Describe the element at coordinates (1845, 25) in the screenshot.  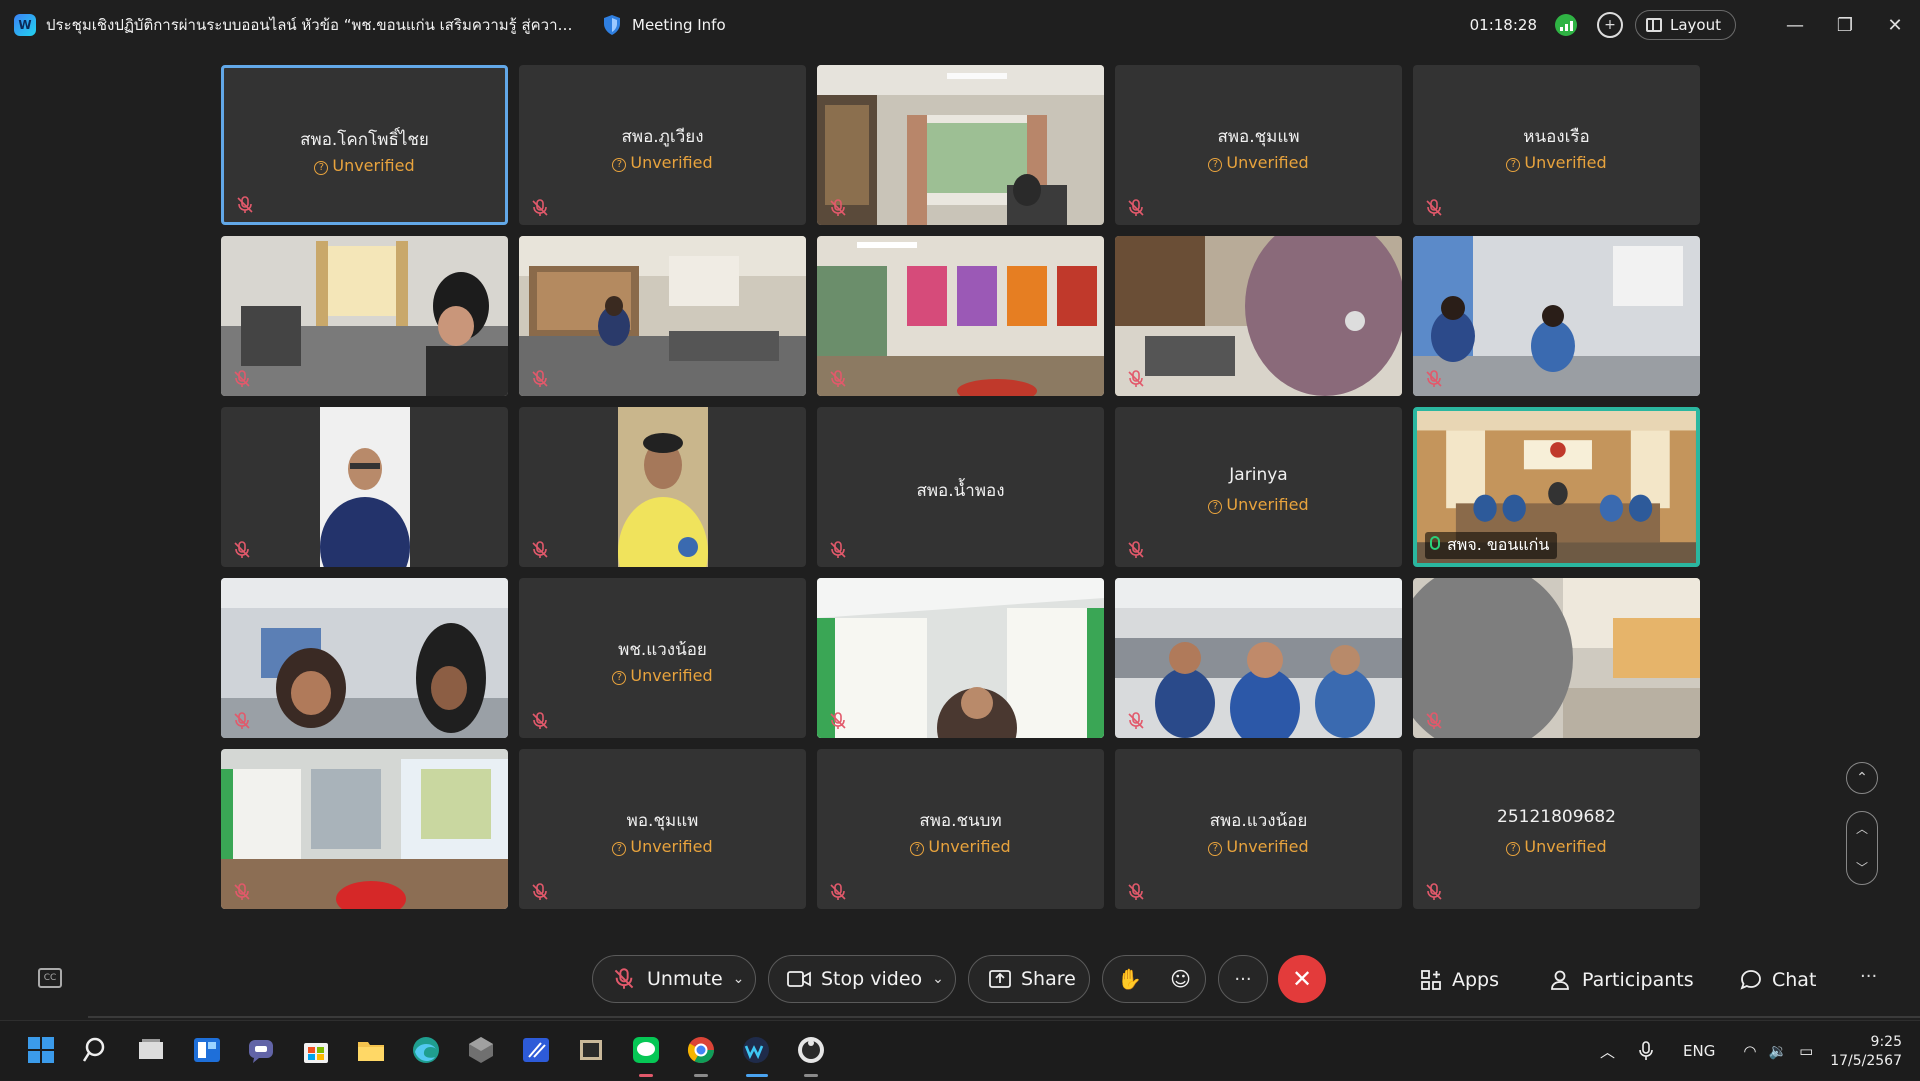
I see `restore-button: ❐` at that location.